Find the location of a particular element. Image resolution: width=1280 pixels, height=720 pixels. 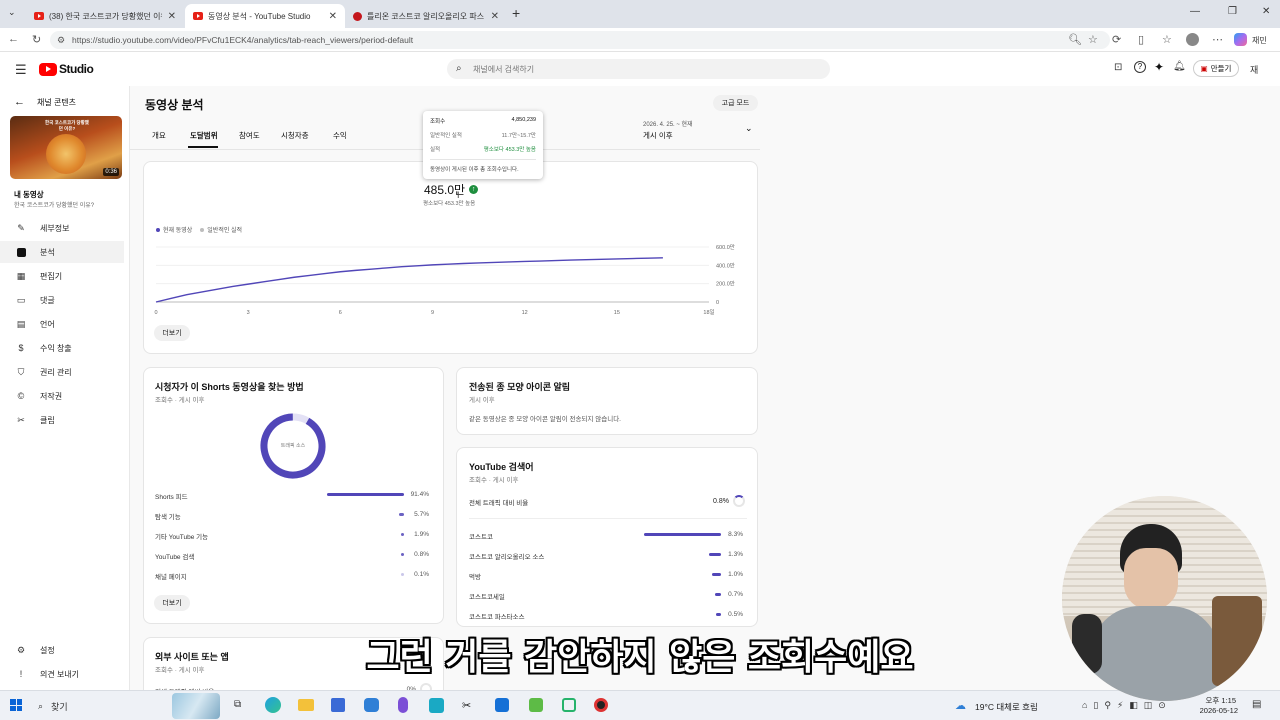

sidebar-item-editor: ▦ 편집기 is located at coordinates (62, 276).